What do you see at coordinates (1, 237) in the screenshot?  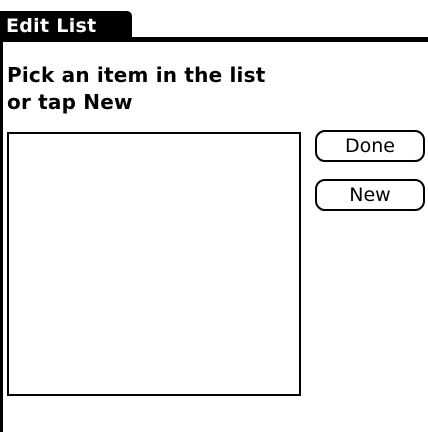 I see `form-left-border` at bounding box center [1, 237].